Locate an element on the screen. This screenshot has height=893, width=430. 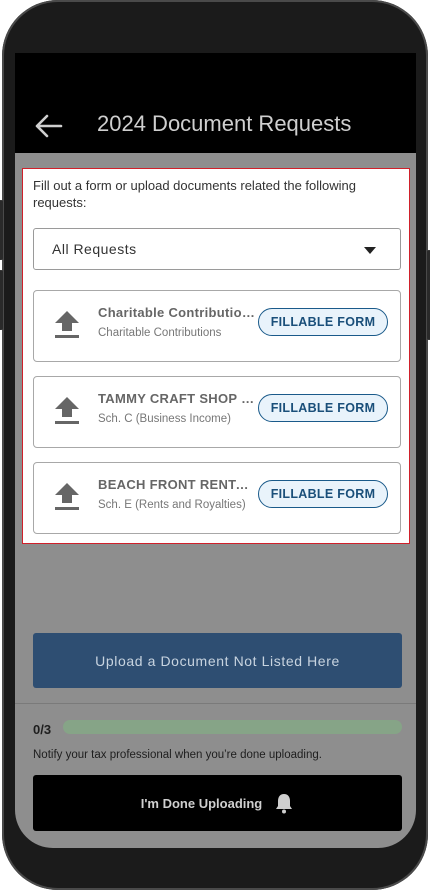
progress-count: 0/3 is located at coordinates (42, 729).